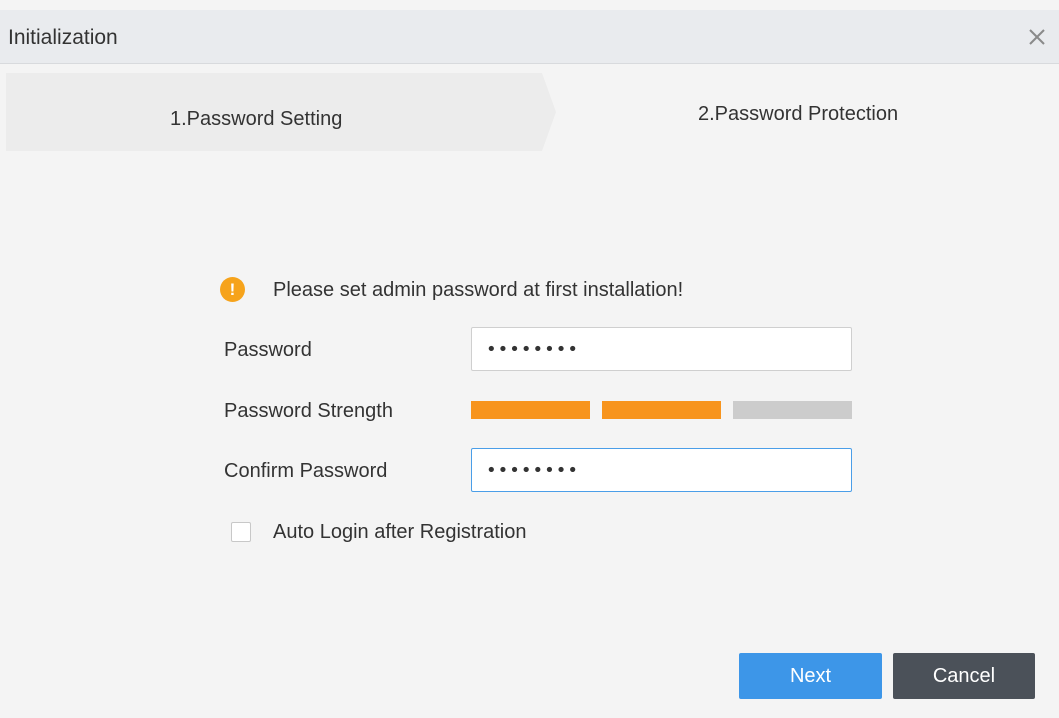  What do you see at coordinates (308, 411) in the screenshot?
I see `password-strength-label: Password Strength` at bounding box center [308, 411].